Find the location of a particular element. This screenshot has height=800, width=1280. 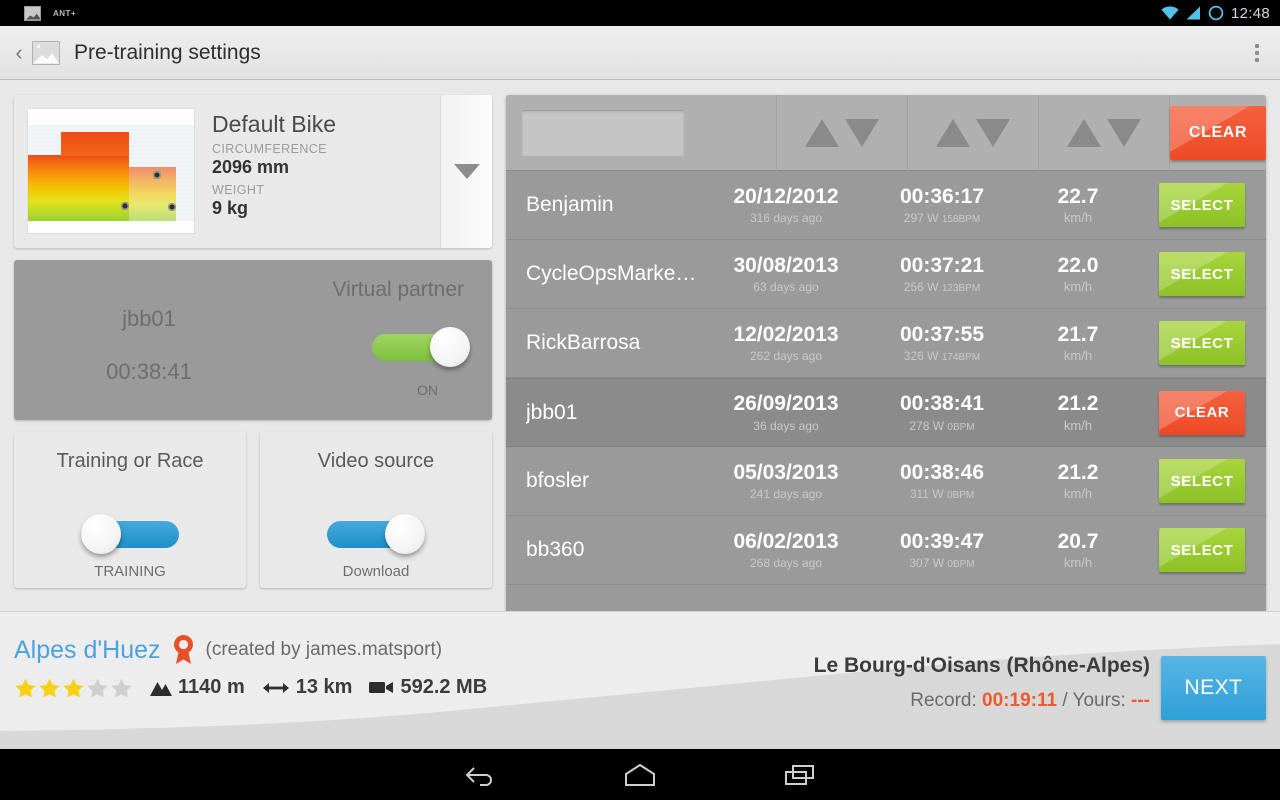

row-clear-button: CLEAR is located at coordinates (1202, 412).